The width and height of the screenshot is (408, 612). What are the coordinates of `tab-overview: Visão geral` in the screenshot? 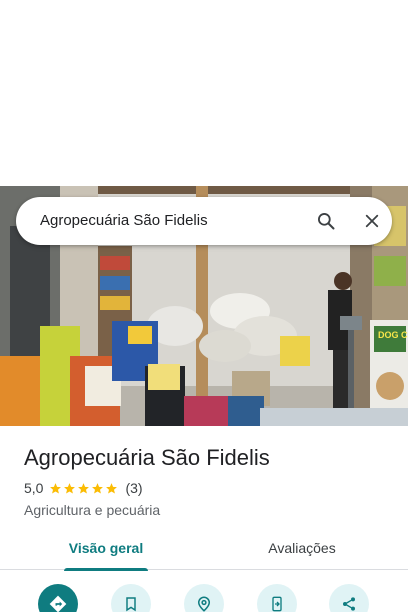 It's located at (106, 549).